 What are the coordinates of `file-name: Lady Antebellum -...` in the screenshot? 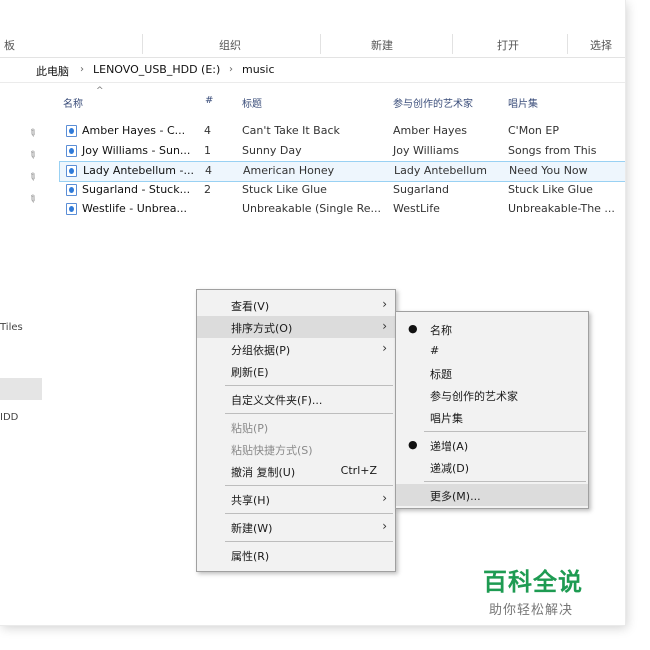 It's located at (138, 170).